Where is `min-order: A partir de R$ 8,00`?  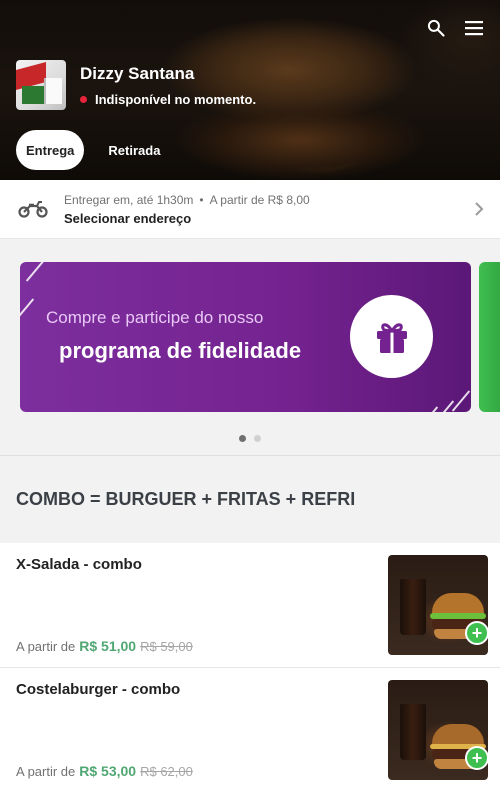
min-order: A partir de R$ 8,00 is located at coordinates (259, 199).